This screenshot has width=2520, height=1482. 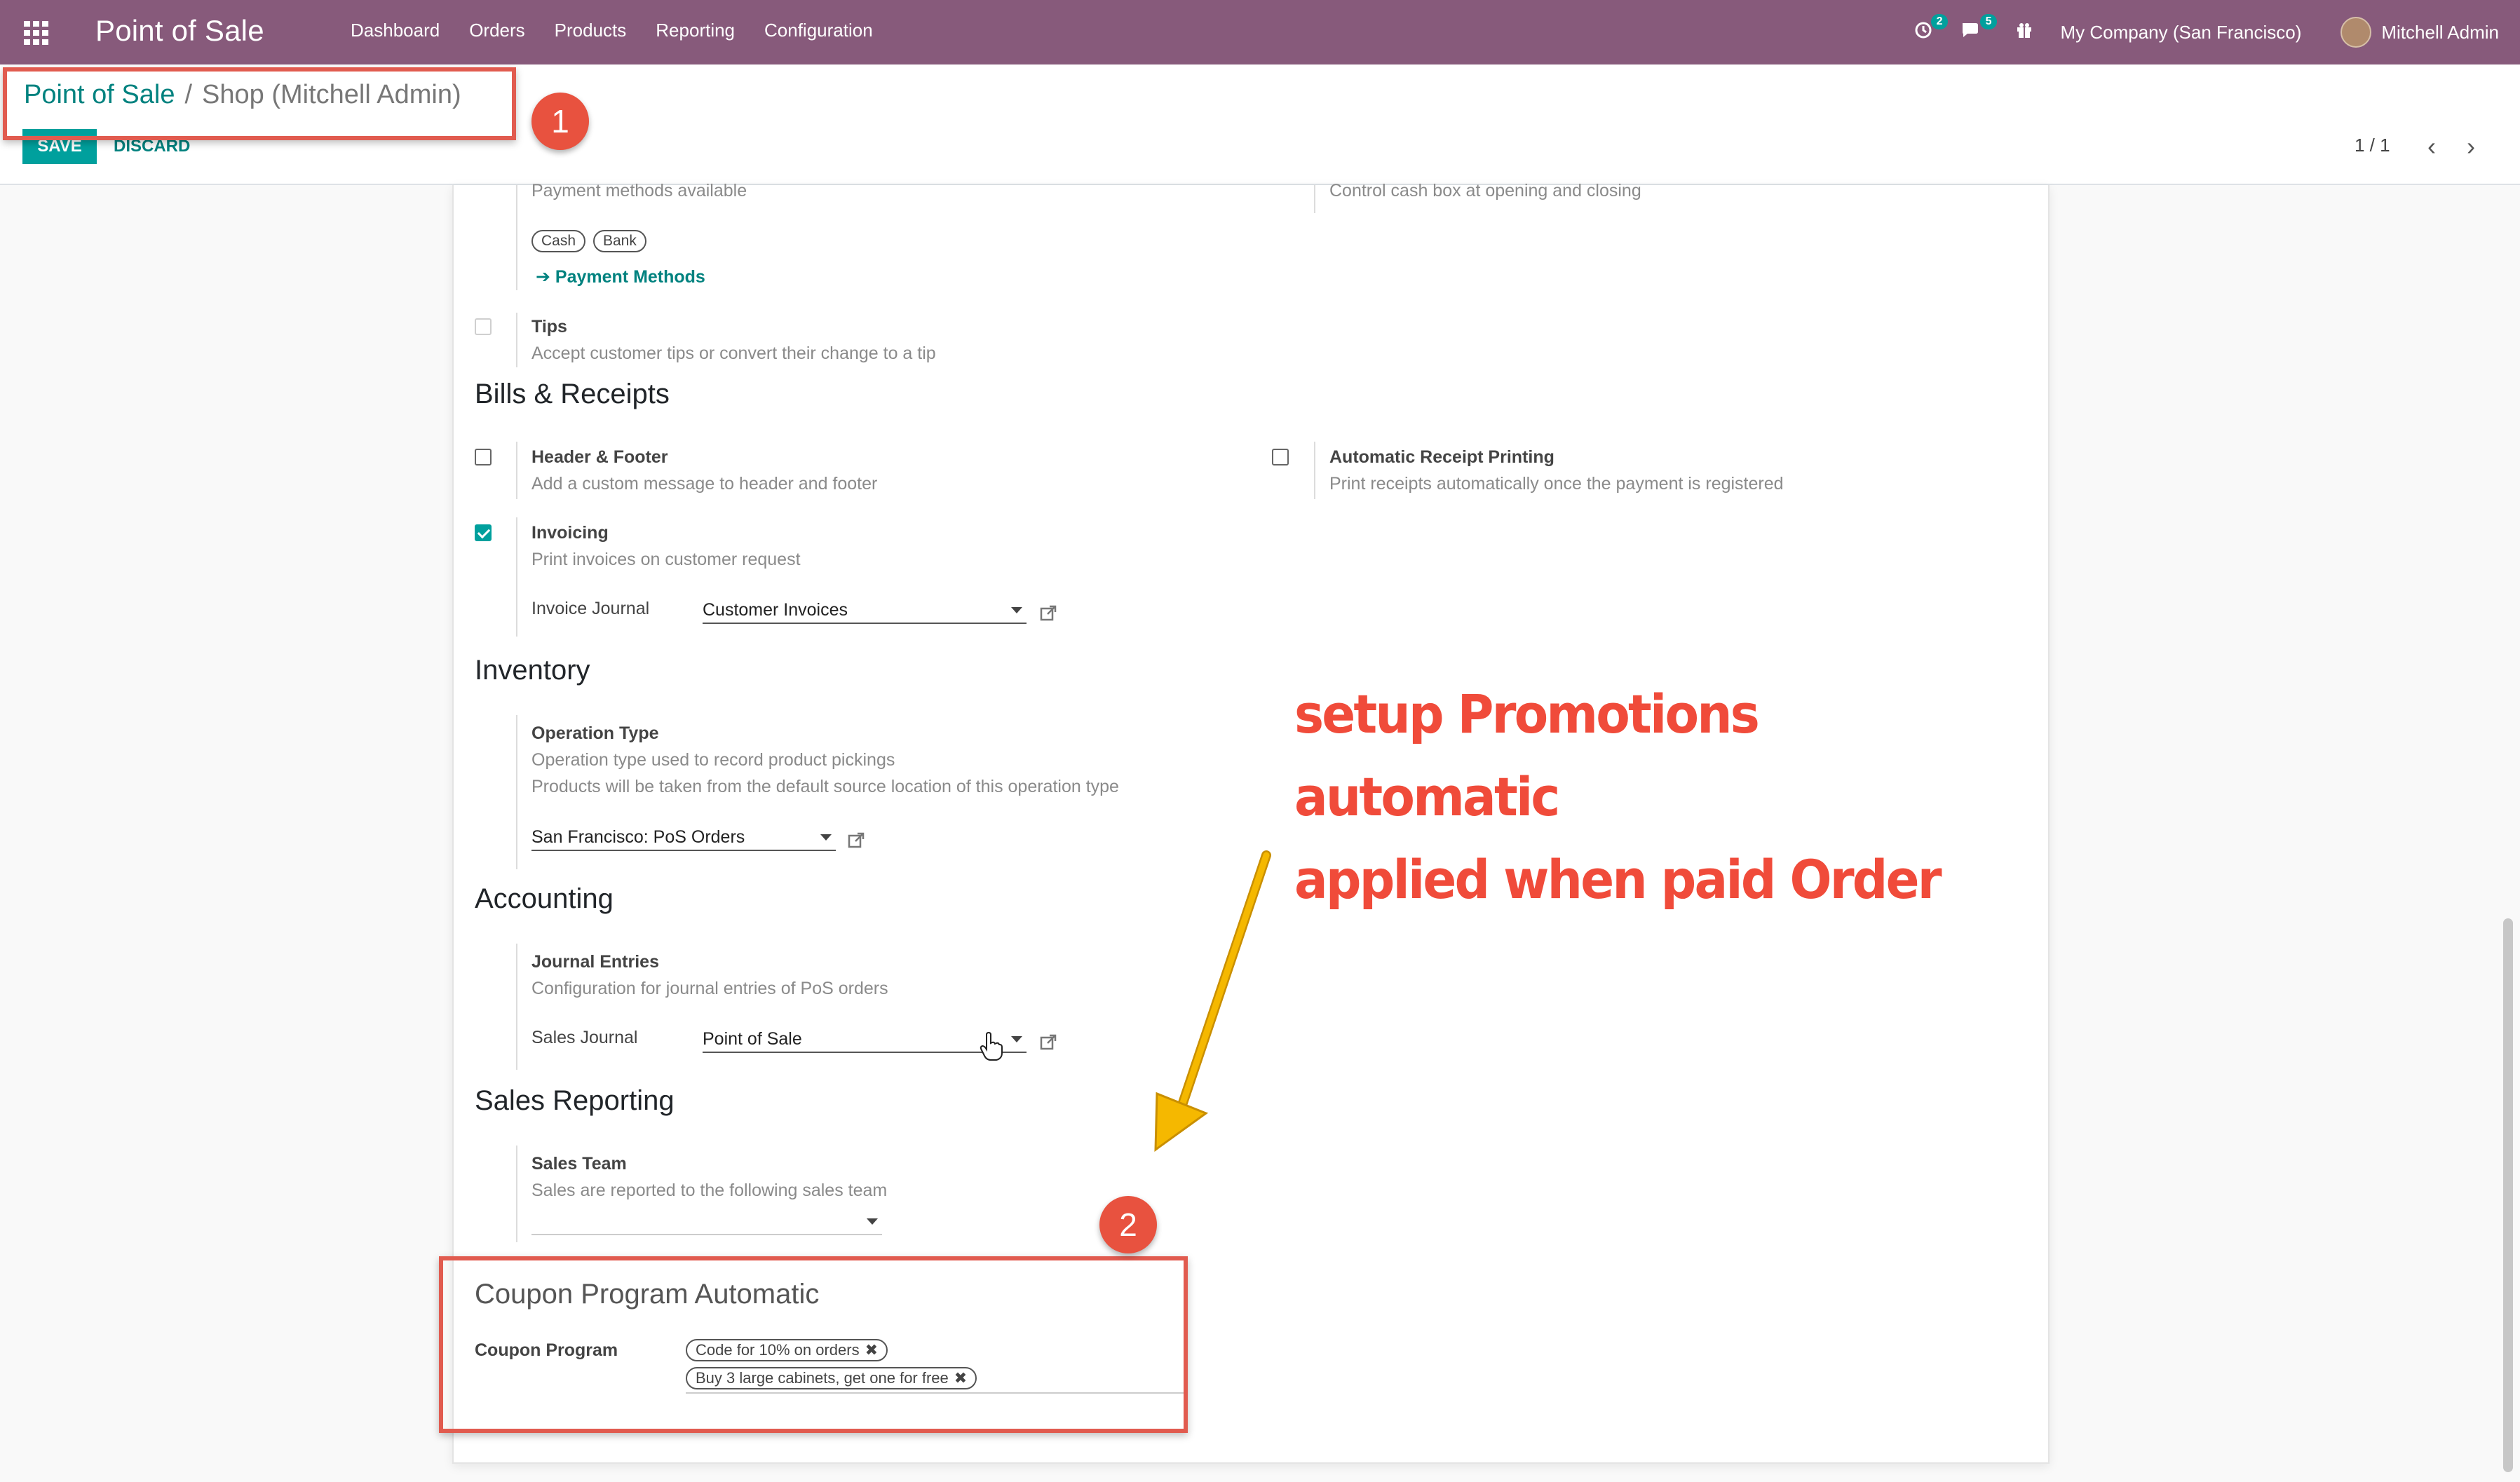 What do you see at coordinates (2440, 32) in the screenshot?
I see `user-menu: Mitchell Admin` at bounding box center [2440, 32].